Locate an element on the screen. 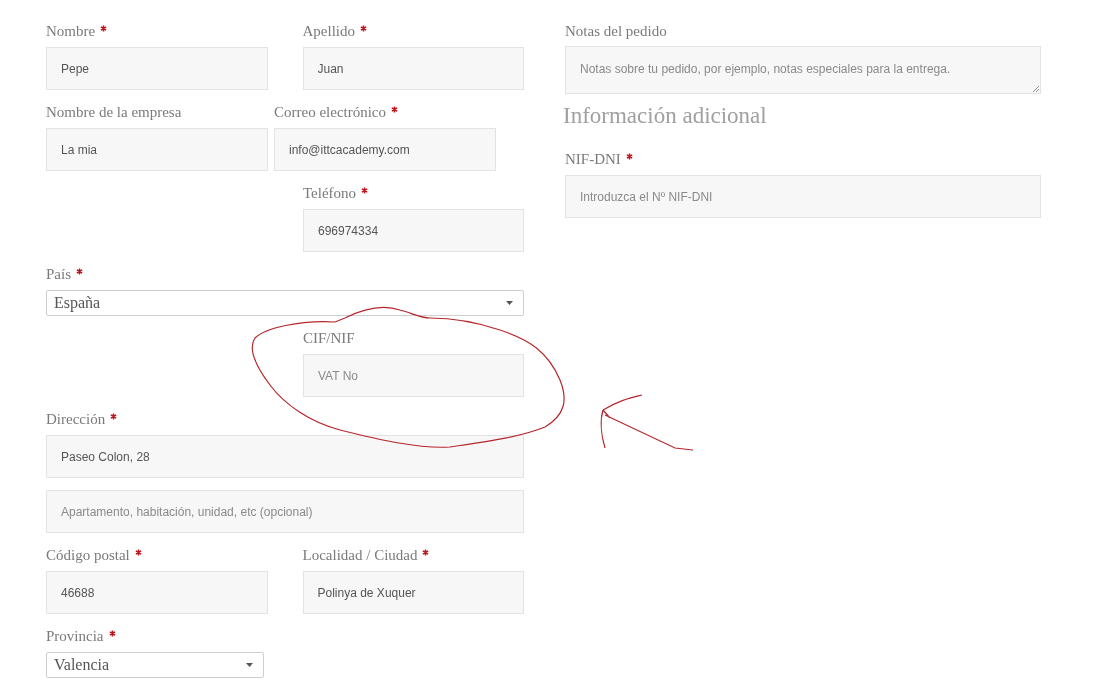 Image resolution: width=1100 pixels, height=685 pixels. text-field: Pepe is located at coordinates (157, 68).